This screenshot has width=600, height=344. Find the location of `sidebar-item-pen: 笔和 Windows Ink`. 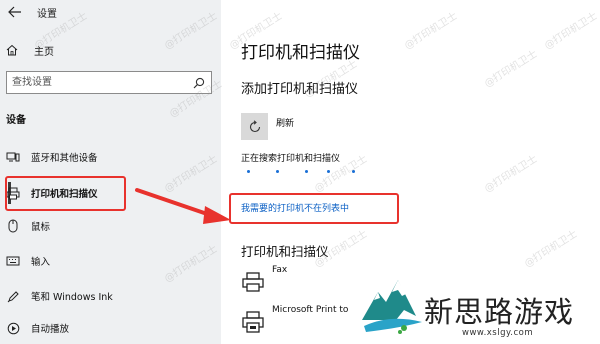

sidebar-item-pen: 笔和 Windows Ink is located at coordinates (111, 296).